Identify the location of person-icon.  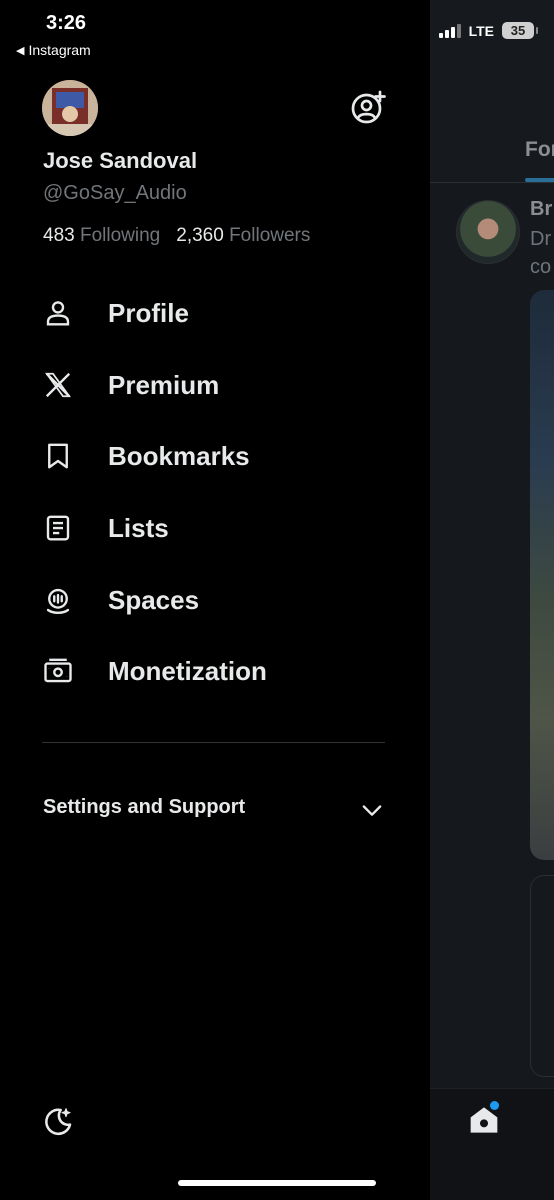
(58, 313).